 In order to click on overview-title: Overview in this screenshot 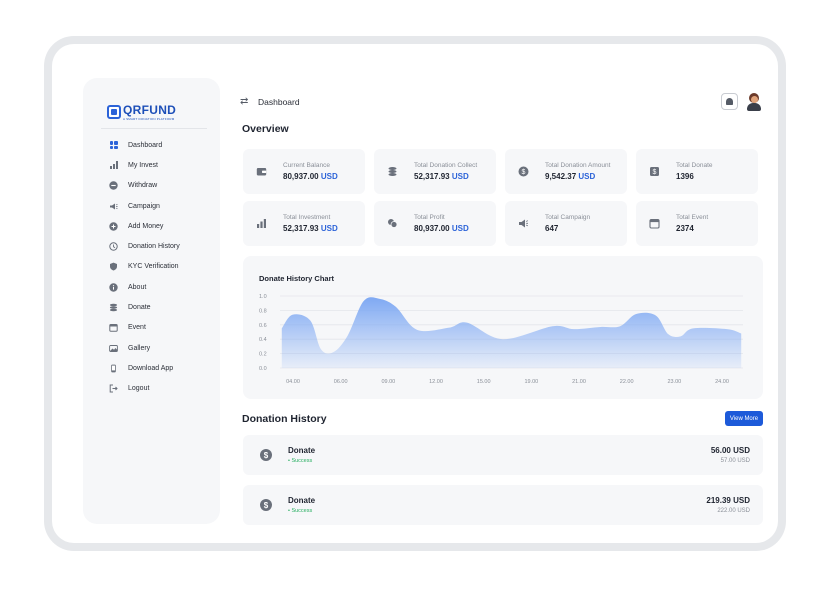, I will do `click(265, 129)`.